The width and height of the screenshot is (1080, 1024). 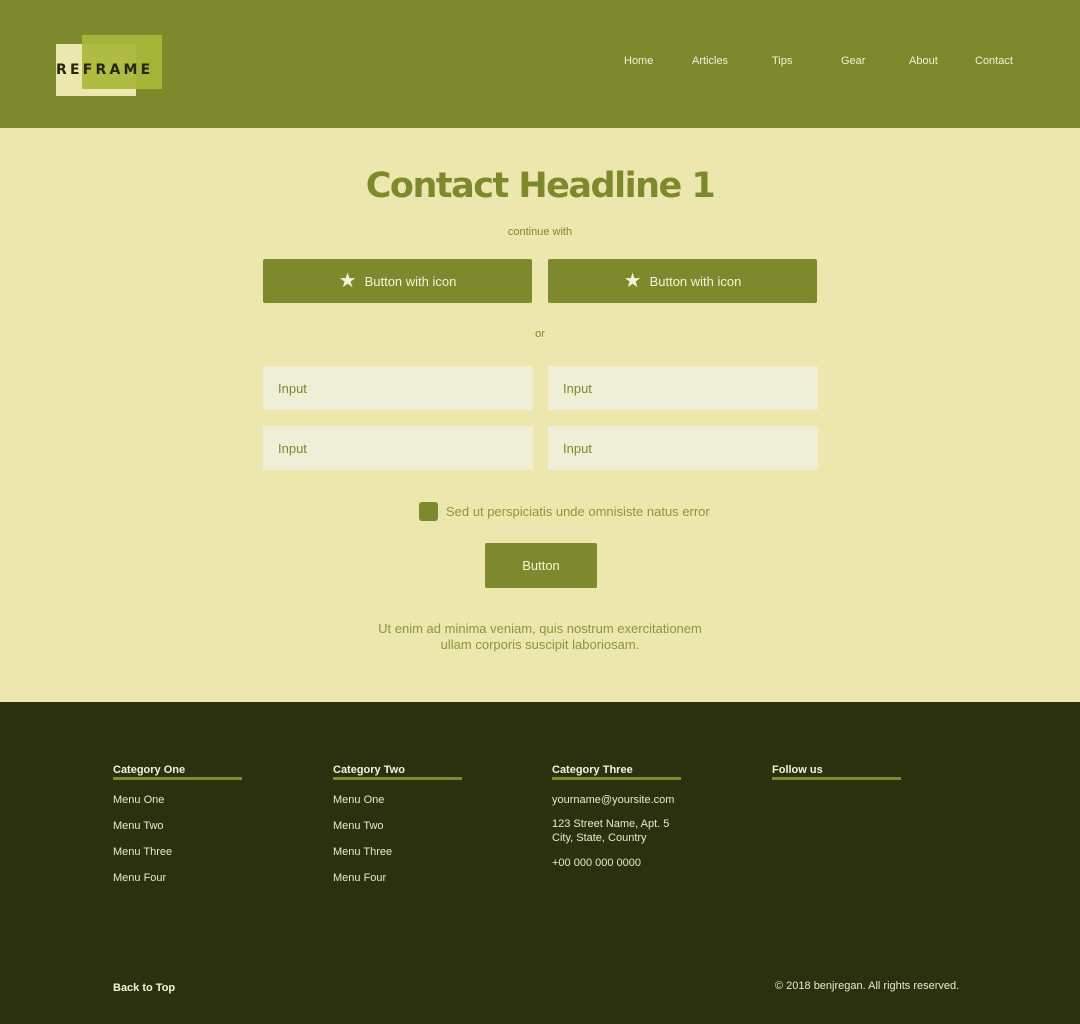 What do you see at coordinates (105, 70) in the screenshot?
I see `logo-wordmark: REFRAME` at bounding box center [105, 70].